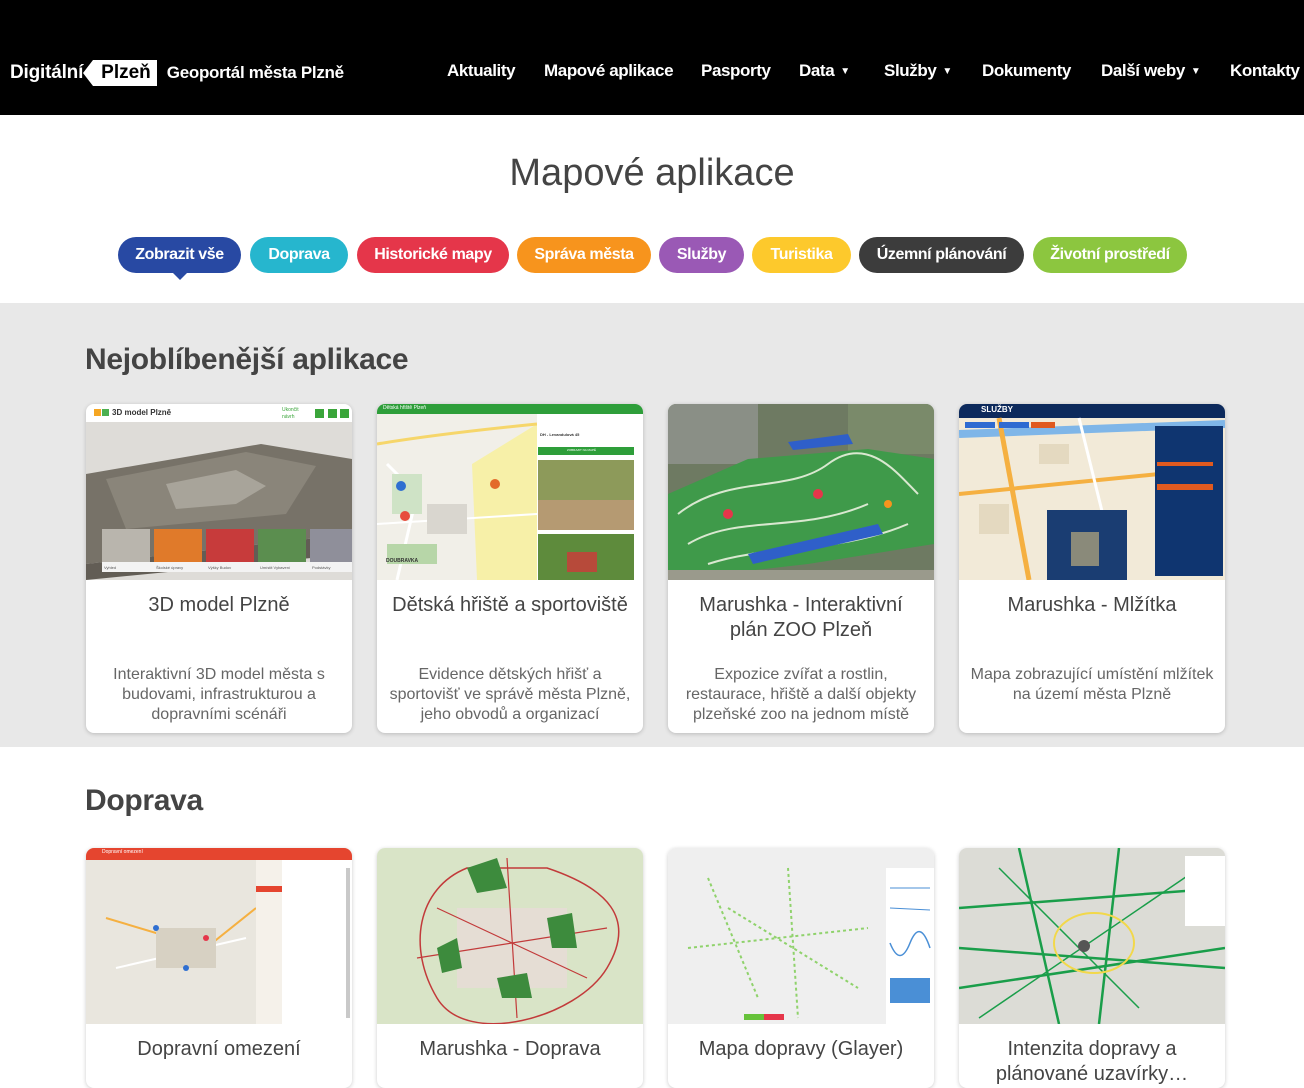  I want to click on thumb-item-text: DH - Levandulová 45, so click(560, 434).